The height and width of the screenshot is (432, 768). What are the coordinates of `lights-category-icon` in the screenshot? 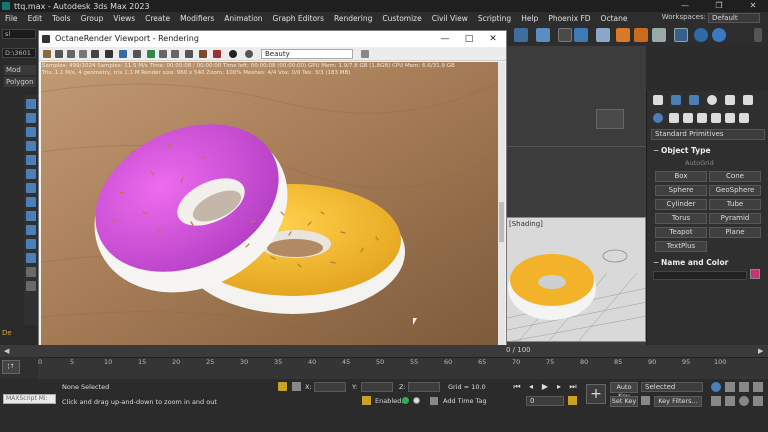 It's located at (688, 118).